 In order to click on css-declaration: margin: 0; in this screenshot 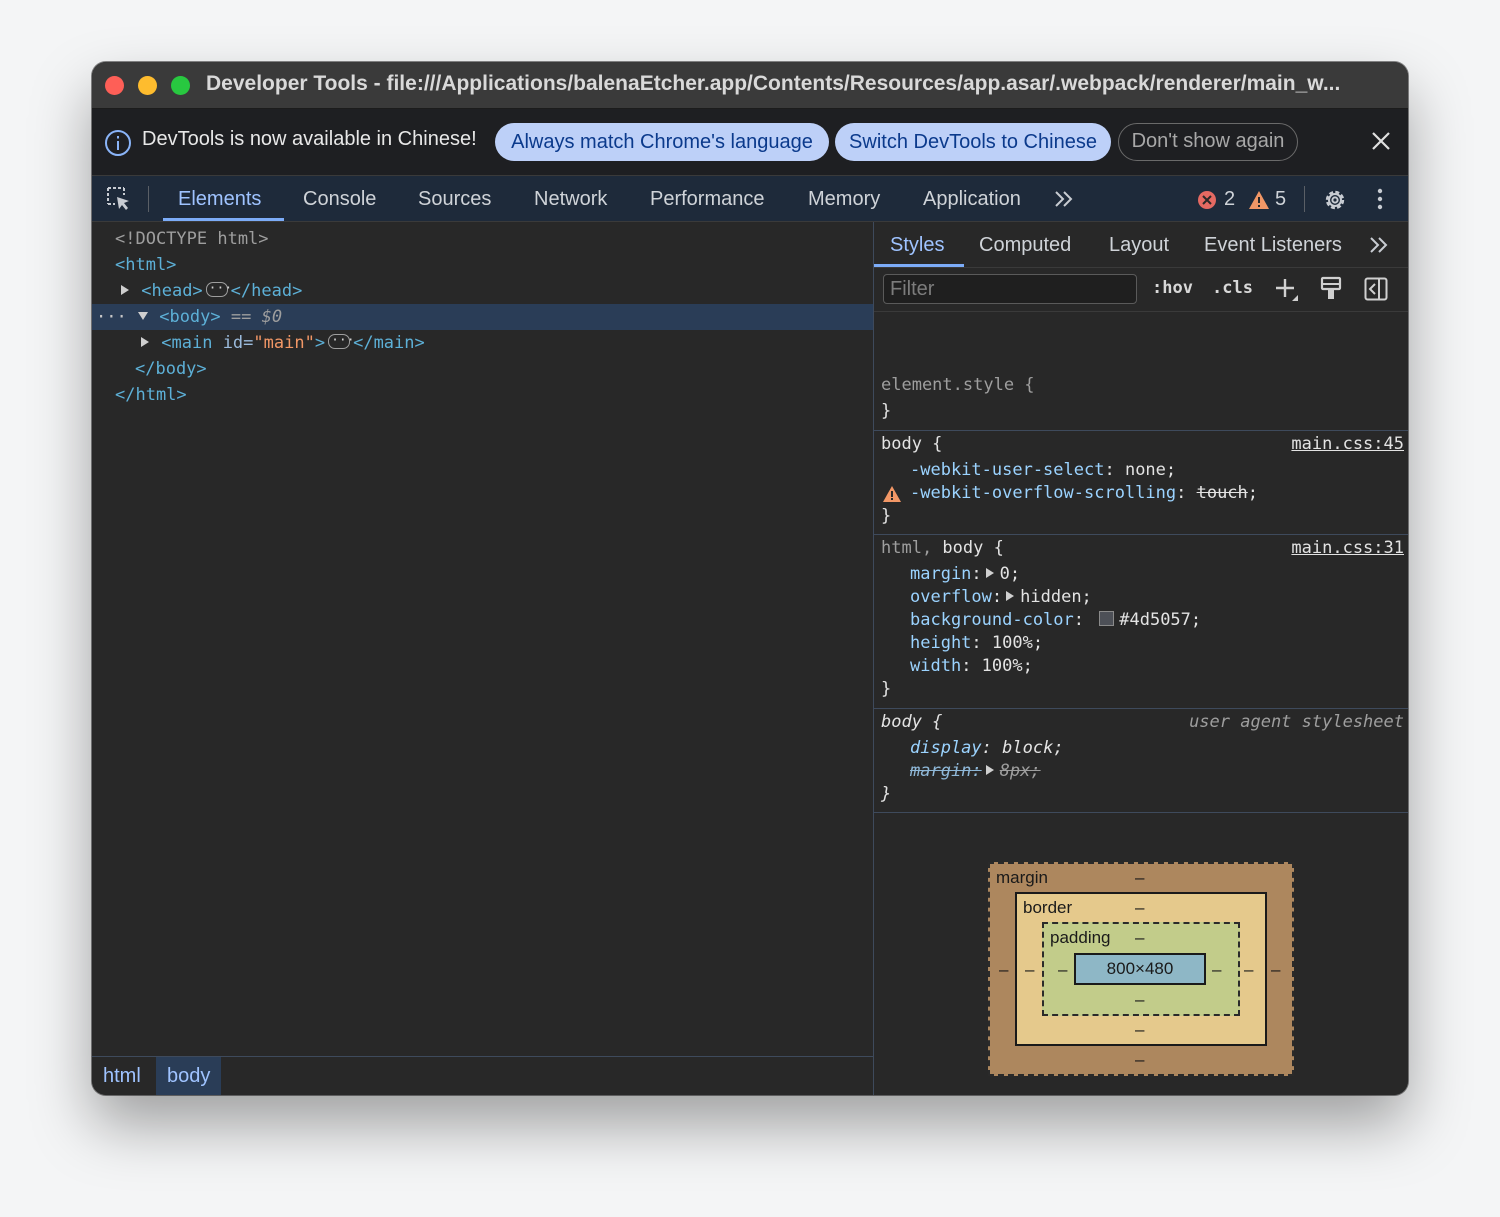, I will do `click(965, 574)`.